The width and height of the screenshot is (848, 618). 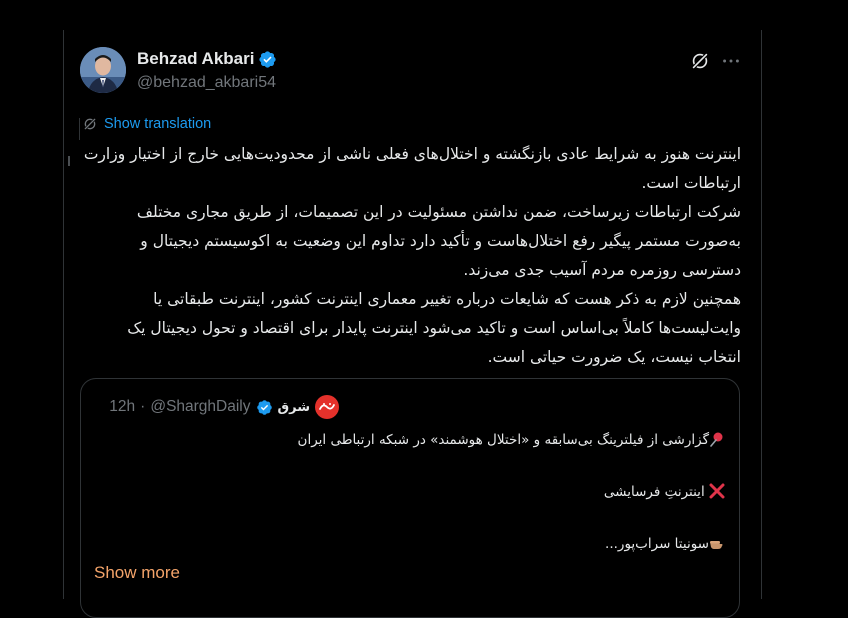 What do you see at coordinates (122, 406) in the screenshot?
I see `quoted-time: 12h` at bounding box center [122, 406].